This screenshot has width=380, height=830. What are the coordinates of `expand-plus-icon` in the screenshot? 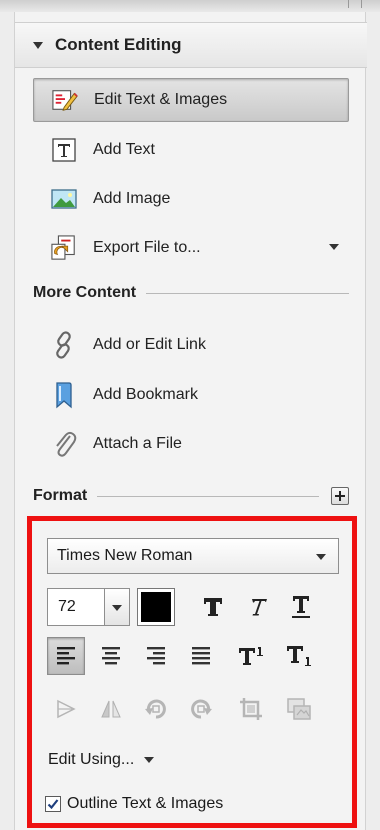 It's located at (340, 496).